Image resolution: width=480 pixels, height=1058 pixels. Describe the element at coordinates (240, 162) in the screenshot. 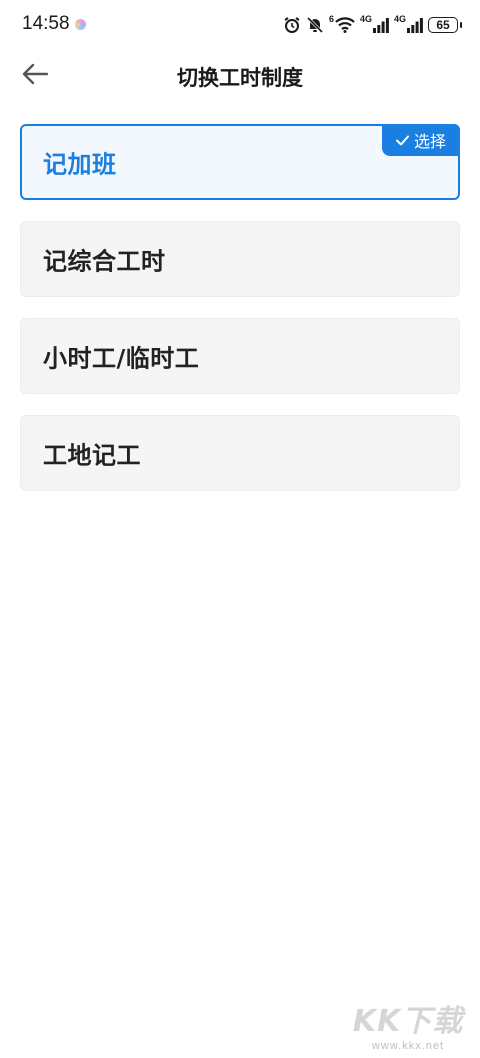

I see `option-record-overtime: 记加班 选择` at that location.